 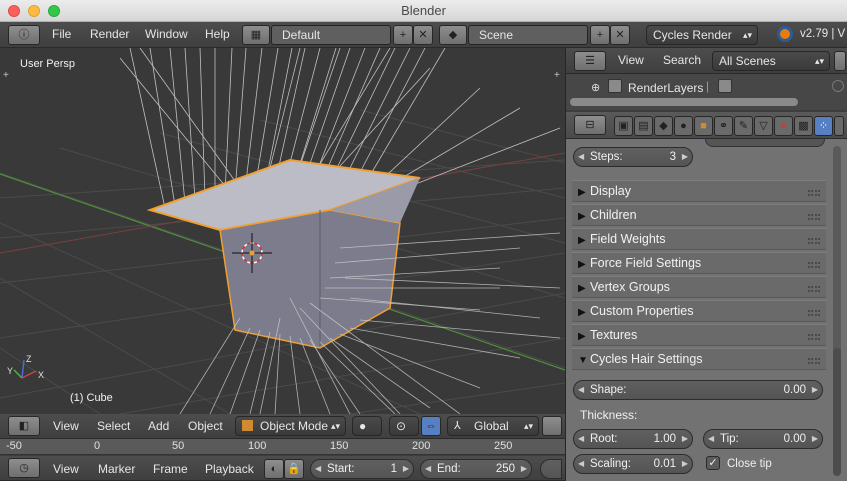 What do you see at coordinates (699, 335) in the screenshot?
I see `panel-textures: ▶ Textures` at bounding box center [699, 335].